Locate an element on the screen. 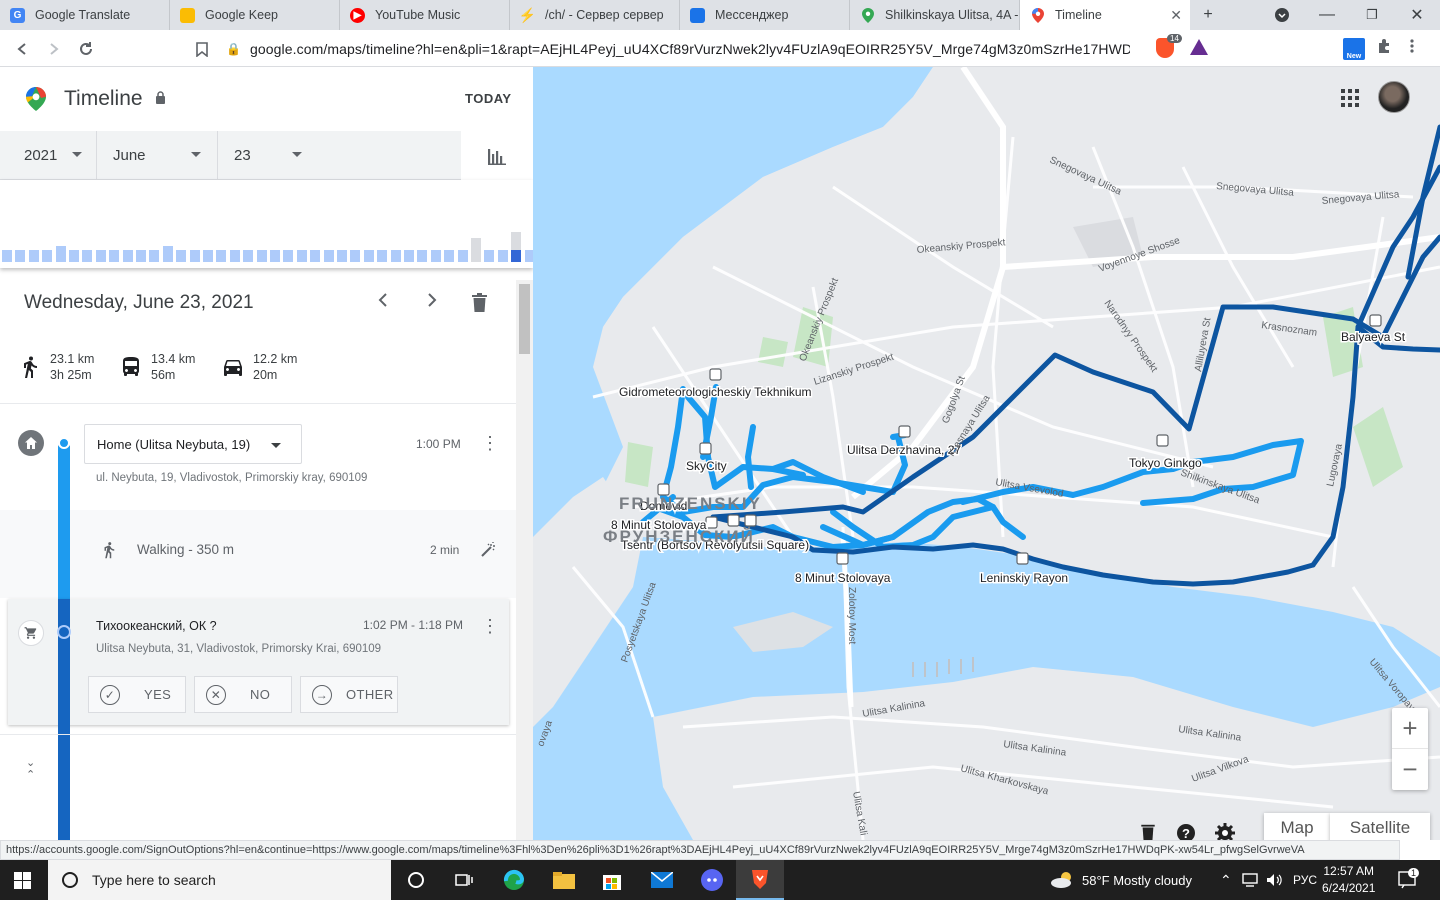 The image size is (1440, 900). map-label: Gidrometeorologicheskiy Tekhnikum is located at coordinates (716, 392).